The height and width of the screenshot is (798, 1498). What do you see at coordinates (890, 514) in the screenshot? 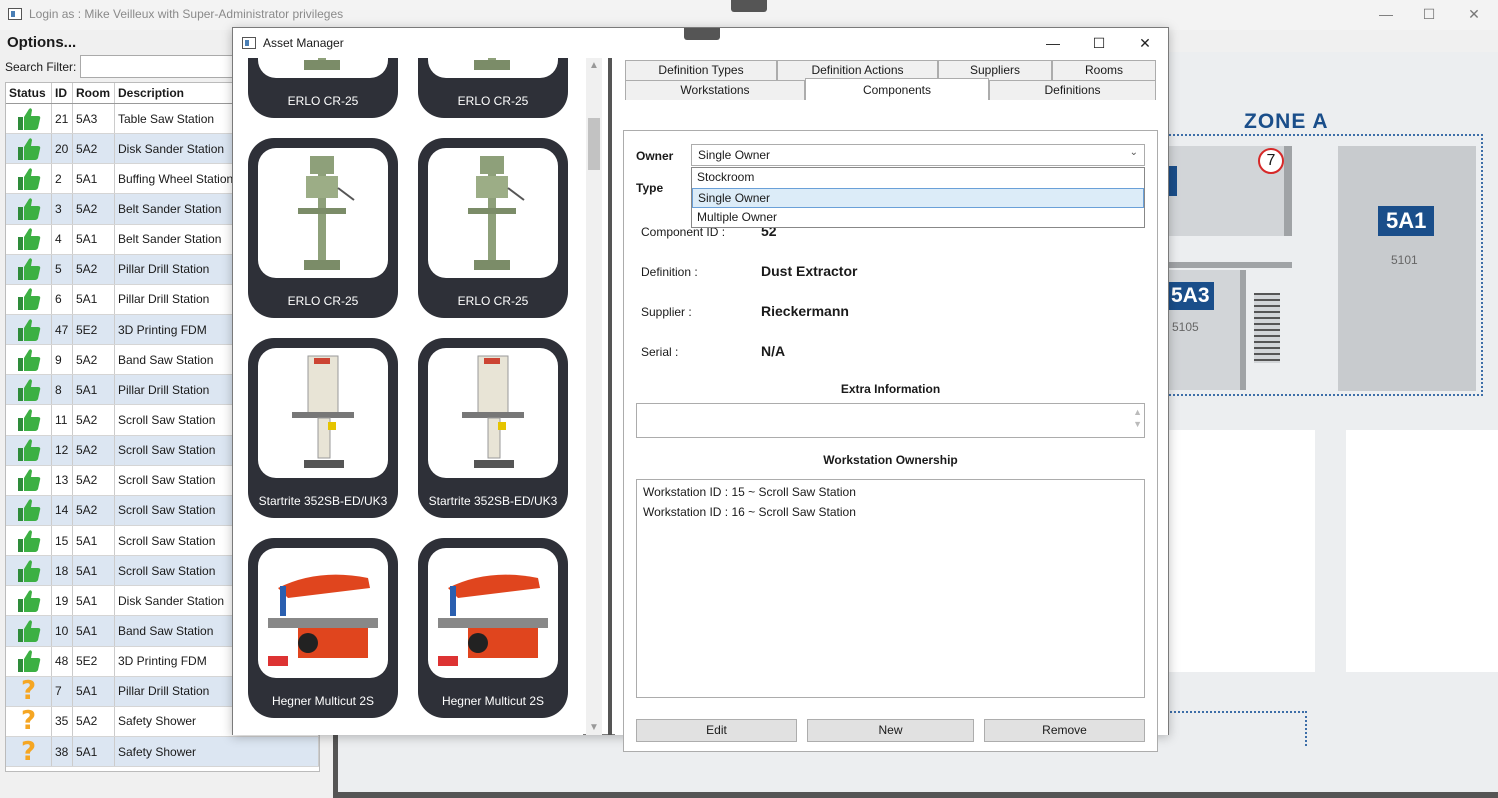
I see `list-item: Workstation ID : 16 ~ Scroll Saw Station` at bounding box center [890, 514].